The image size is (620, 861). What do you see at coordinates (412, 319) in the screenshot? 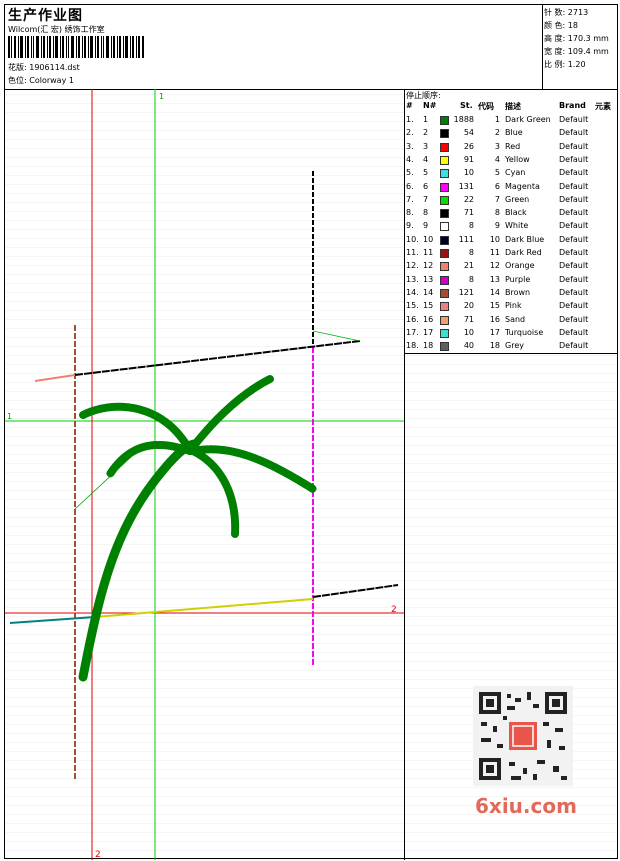
I see `row-index: 16.` at bounding box center [412, 319].